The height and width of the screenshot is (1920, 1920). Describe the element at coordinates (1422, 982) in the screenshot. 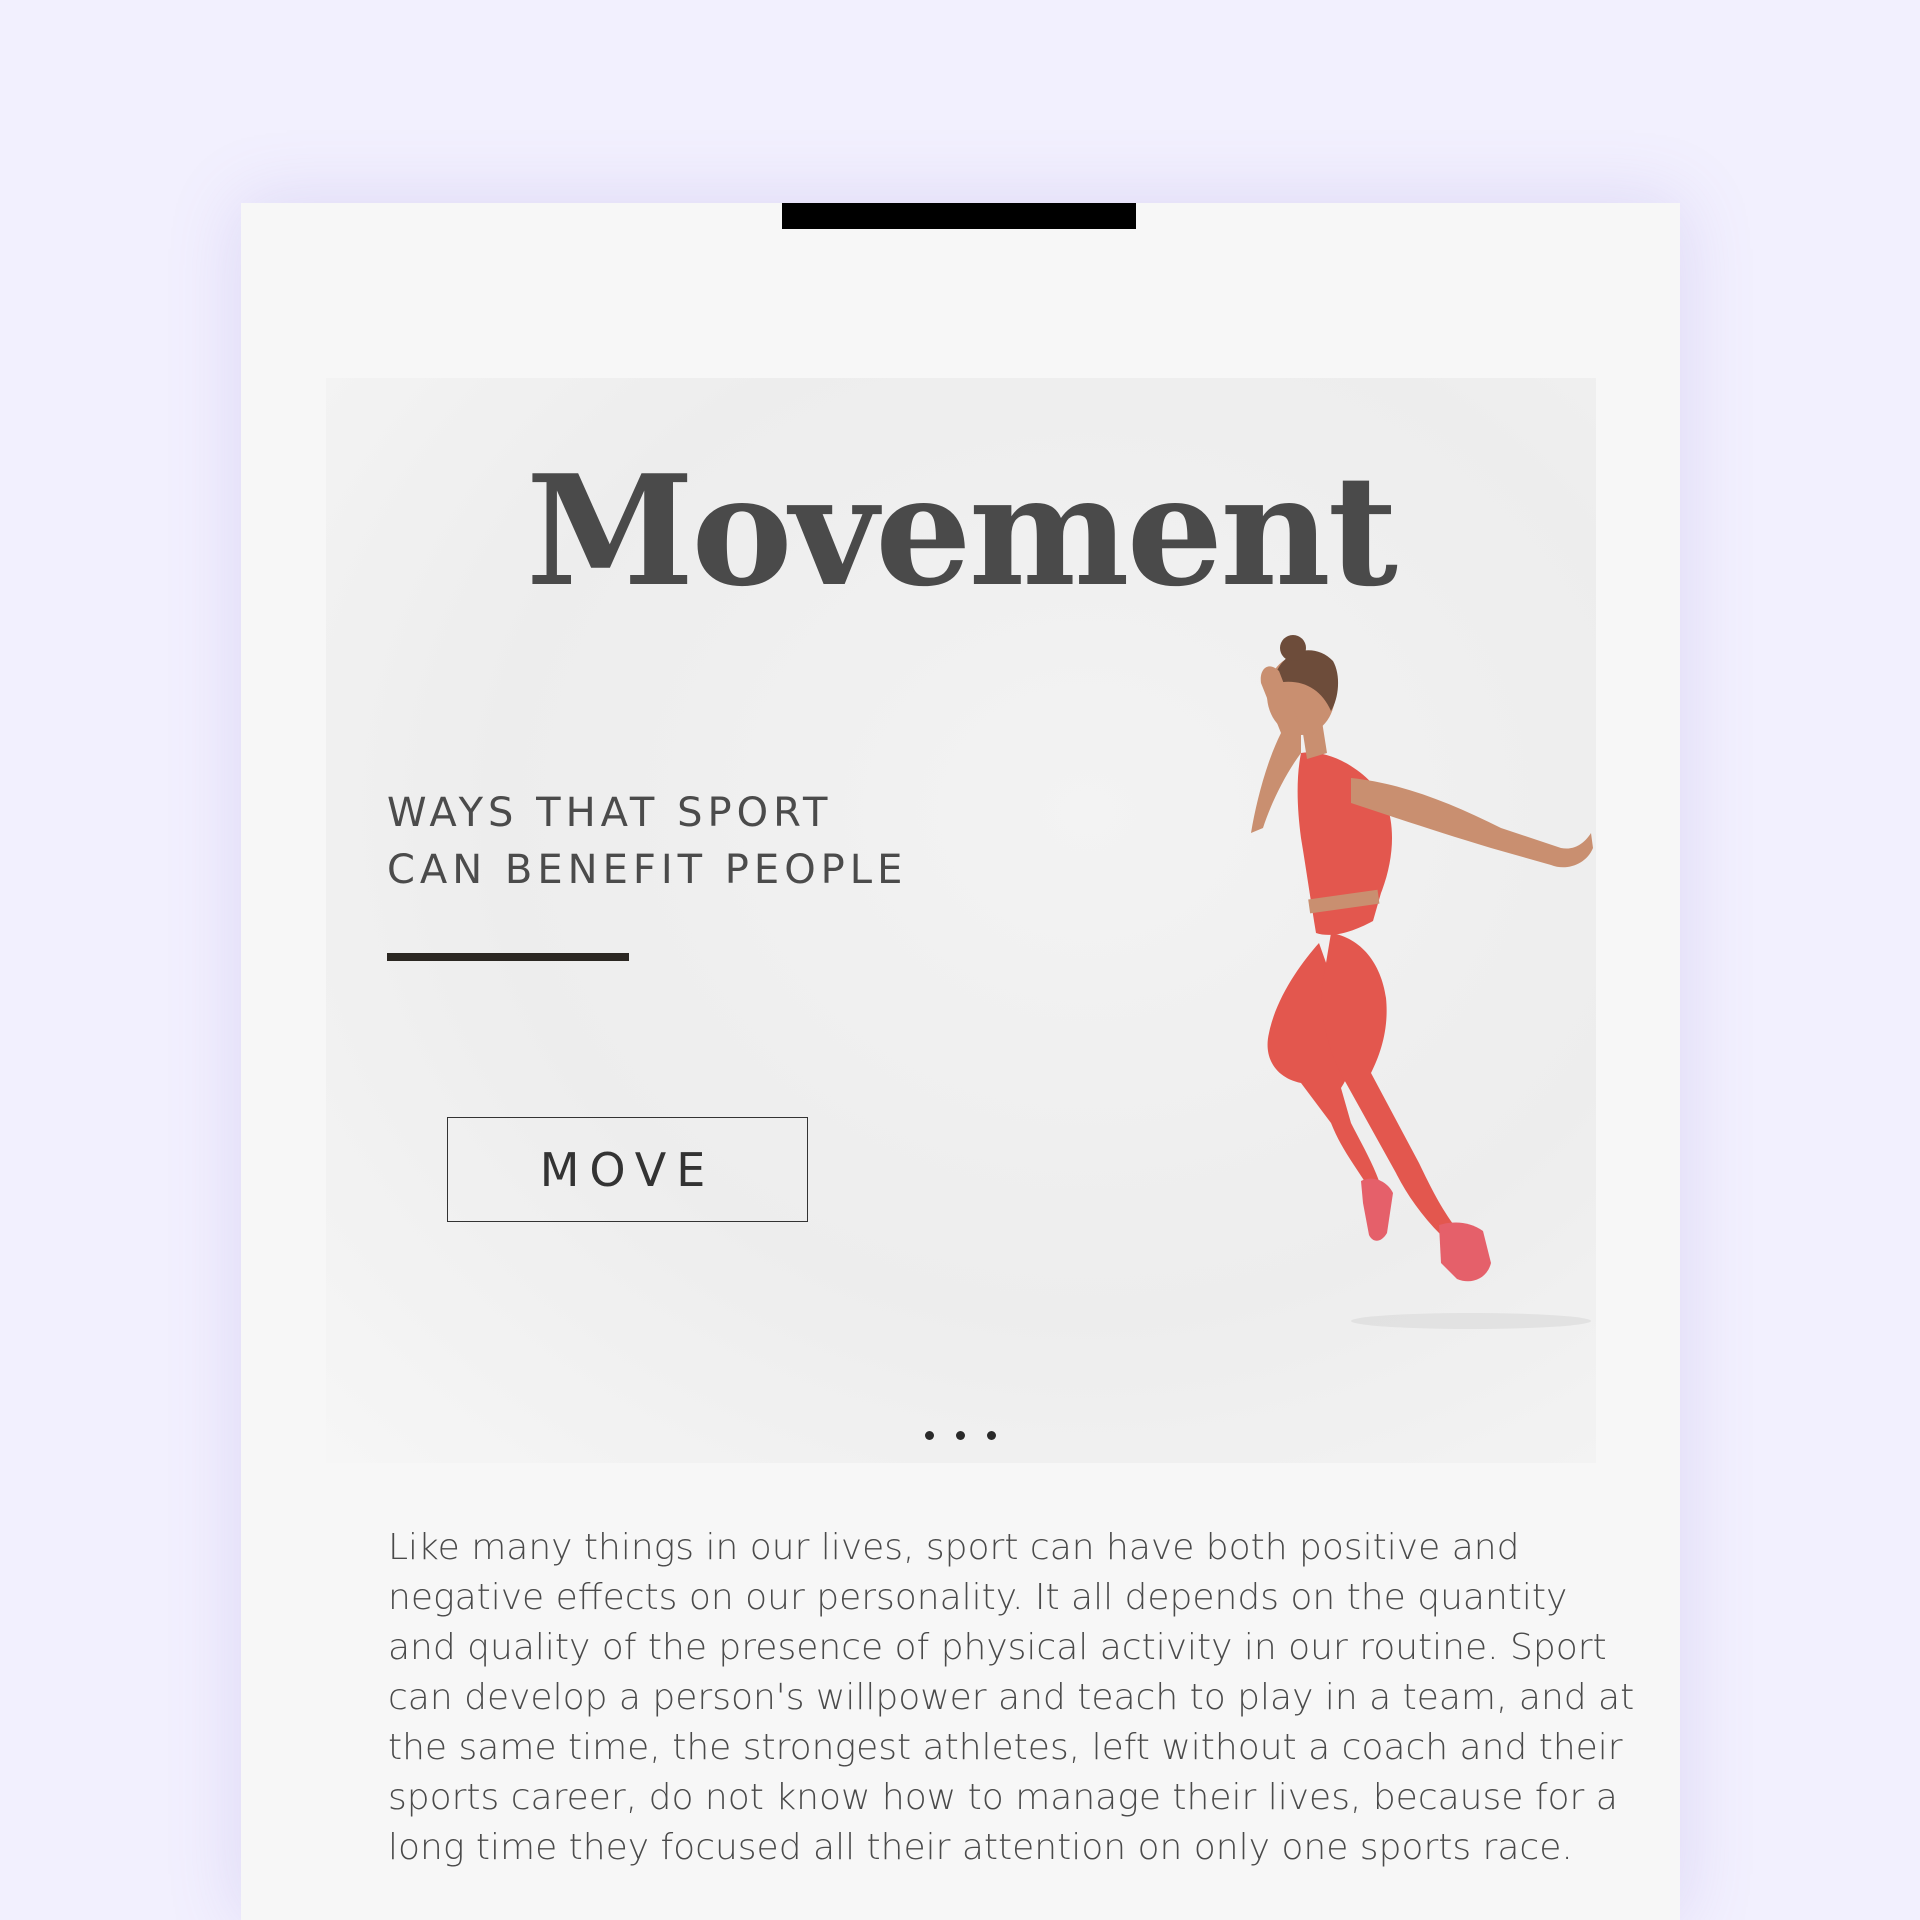

I see `runner-image` at that location.